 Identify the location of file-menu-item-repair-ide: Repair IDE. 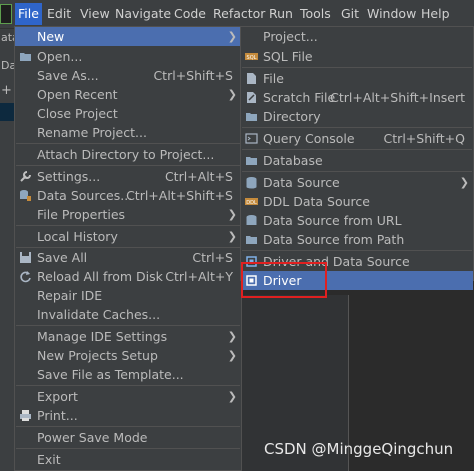
(128, 295).